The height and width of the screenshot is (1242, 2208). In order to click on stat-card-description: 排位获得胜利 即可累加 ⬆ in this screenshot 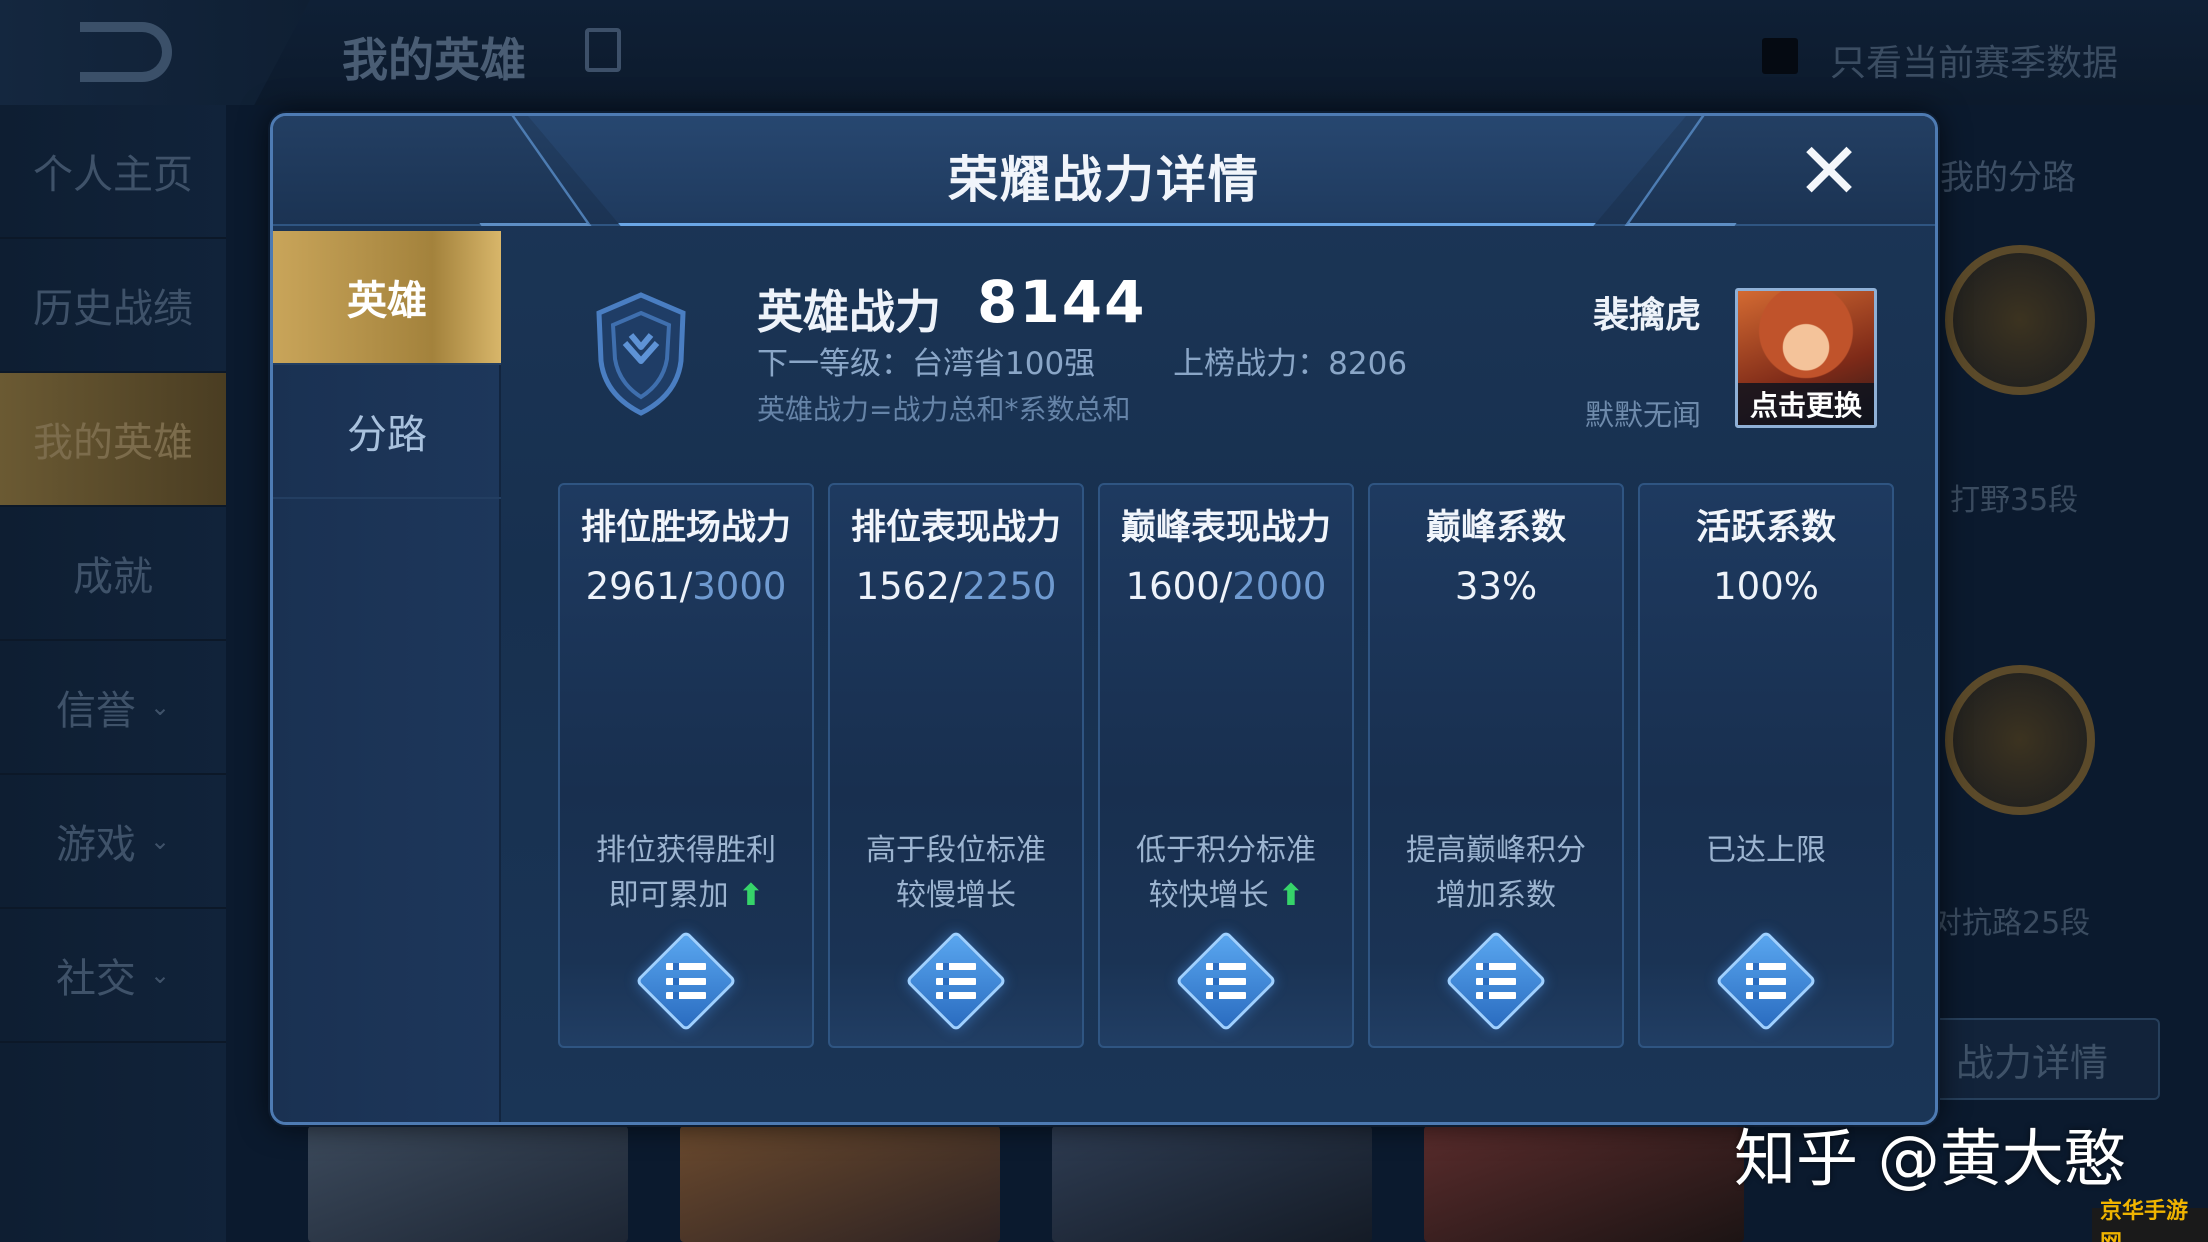, I will do `click(686, 873)`.